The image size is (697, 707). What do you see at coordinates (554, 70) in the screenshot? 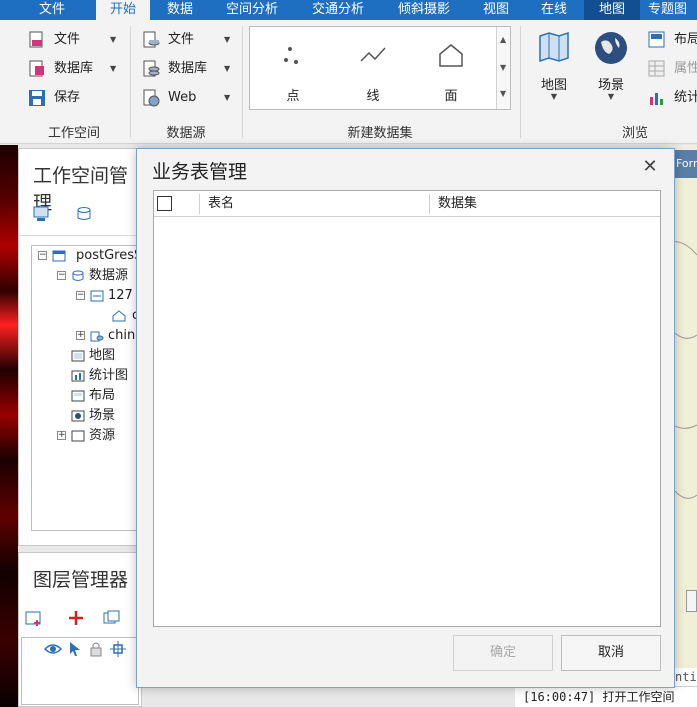
I see `map-button: 地图 ▼` at bounding box center [554, 70].